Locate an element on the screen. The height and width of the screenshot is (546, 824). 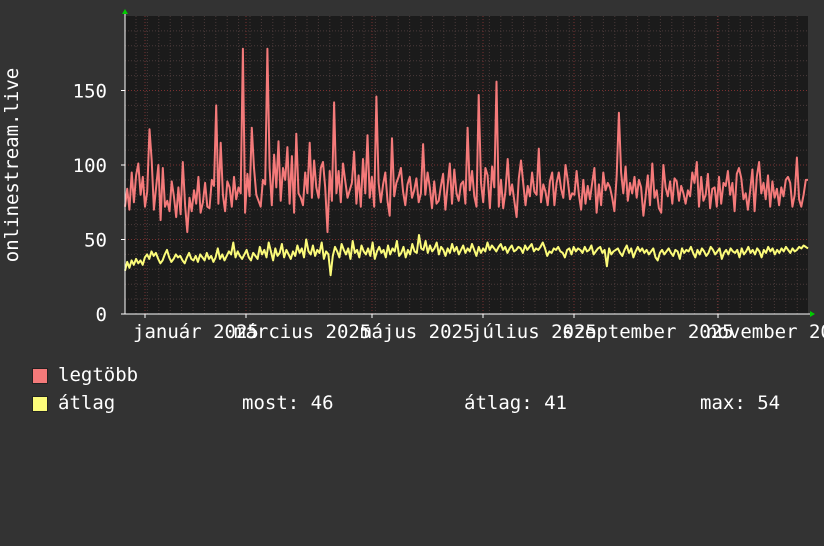
x-tick-label: május 2025 is located at coordinates (417, 332).